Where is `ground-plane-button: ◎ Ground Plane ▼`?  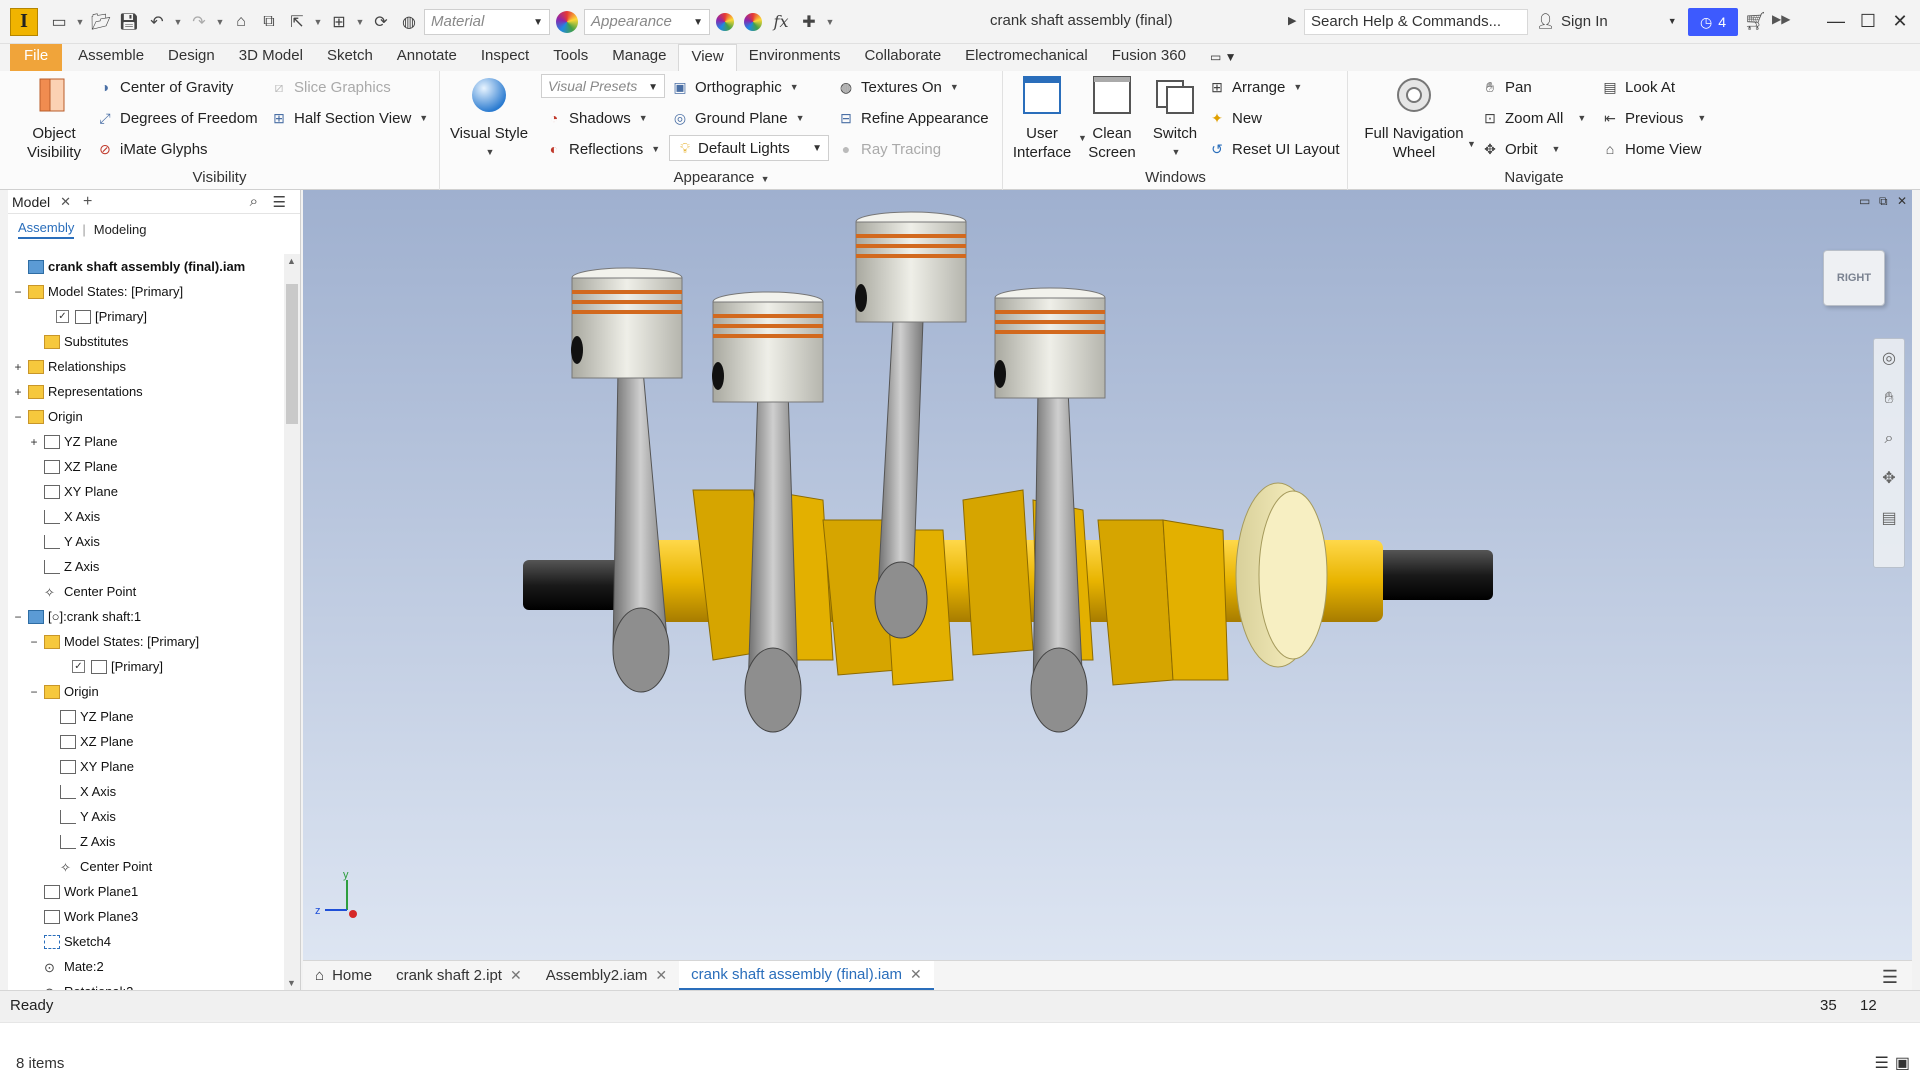
ground-plane-button: ◎ Ground Plane ▼ is located at coordinates (738, 118).